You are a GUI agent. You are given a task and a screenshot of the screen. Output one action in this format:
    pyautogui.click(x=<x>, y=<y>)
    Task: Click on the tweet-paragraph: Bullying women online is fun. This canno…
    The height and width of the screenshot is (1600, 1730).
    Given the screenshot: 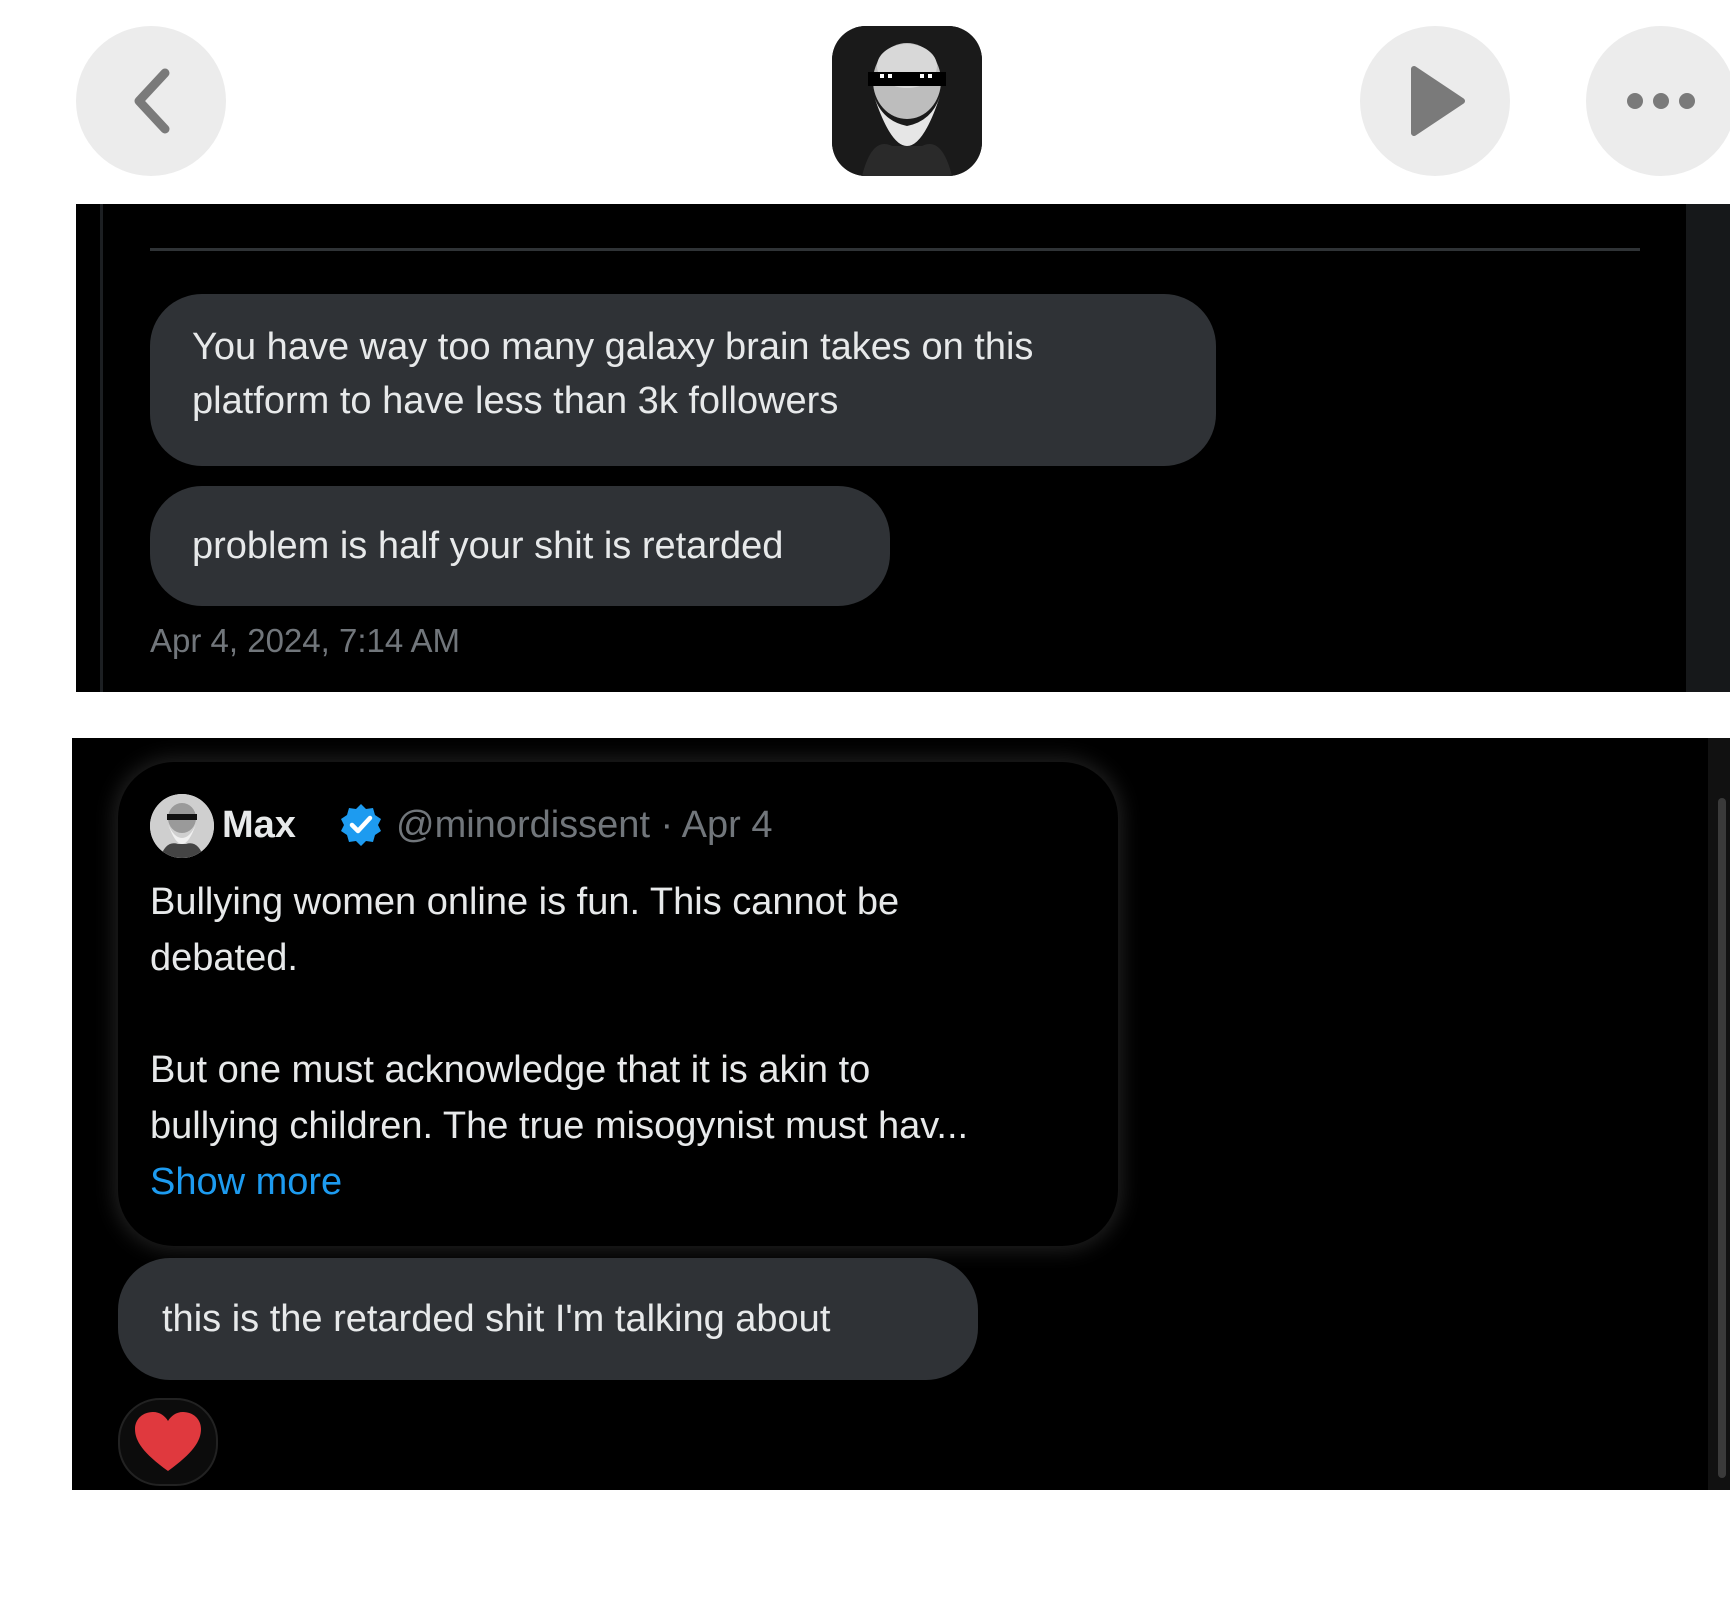 What is the action you would take?
    pyautogui.click(x=525, y=930)
    